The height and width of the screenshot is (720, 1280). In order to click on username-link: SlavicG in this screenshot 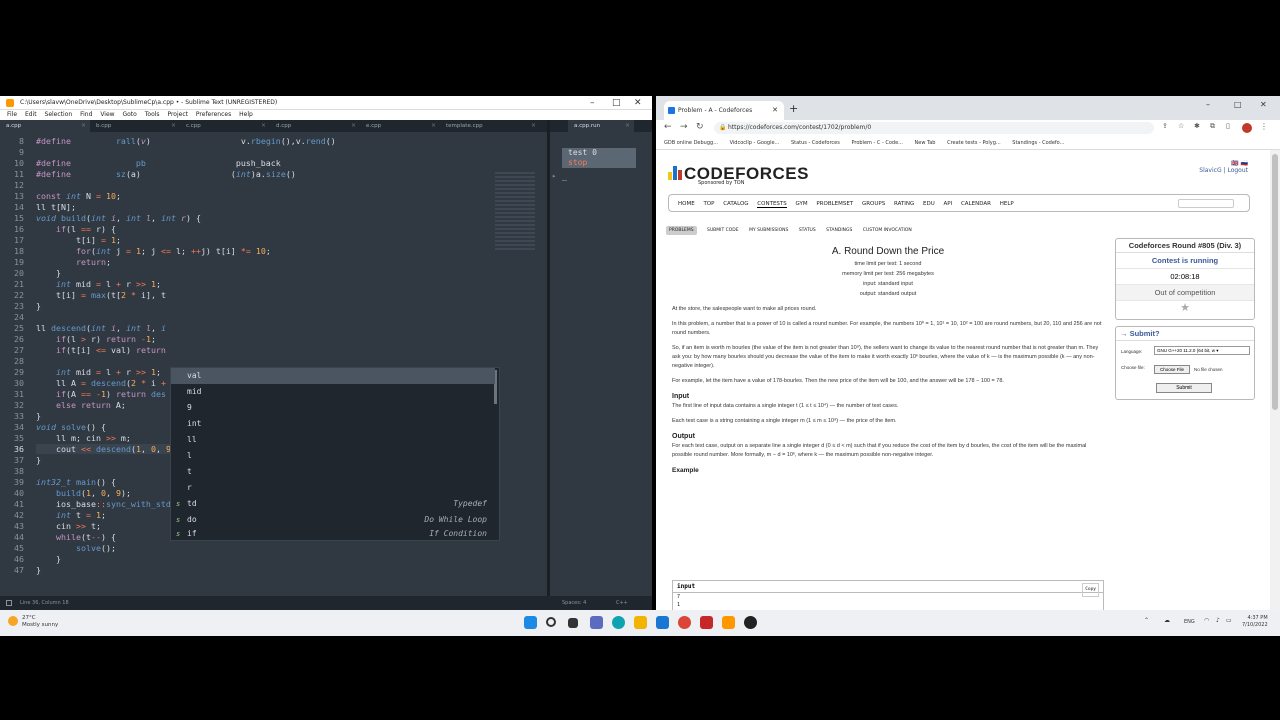, I will do `click(1210, 170)`.